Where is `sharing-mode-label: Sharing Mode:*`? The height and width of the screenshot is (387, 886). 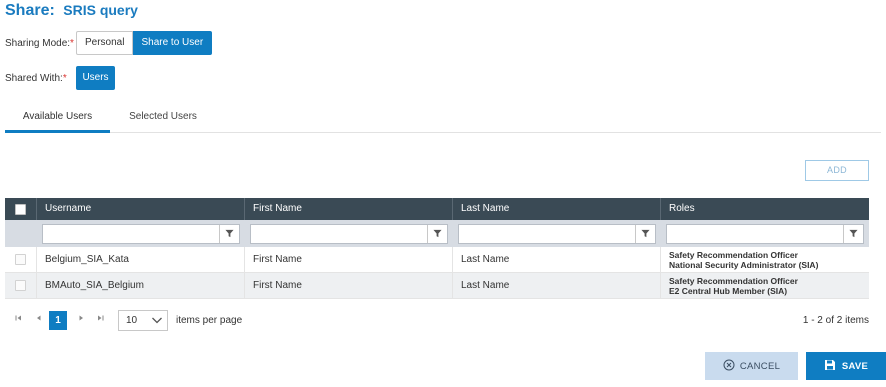
sharing-mode-label: Sharing Mode:* is located at coordinates (39, 43).